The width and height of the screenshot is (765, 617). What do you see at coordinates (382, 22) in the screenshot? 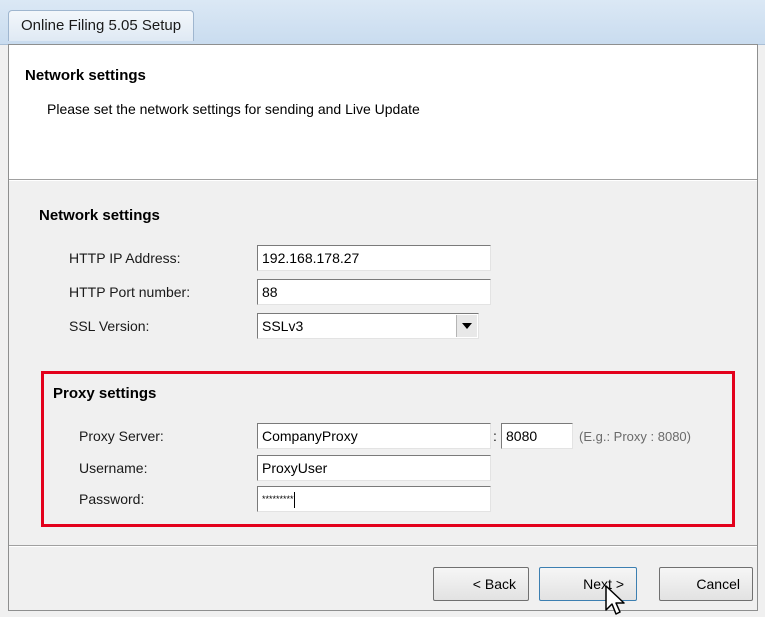
I see `title-bar: Online Filing 5.05 Setup` at bounding box center [382, 22].